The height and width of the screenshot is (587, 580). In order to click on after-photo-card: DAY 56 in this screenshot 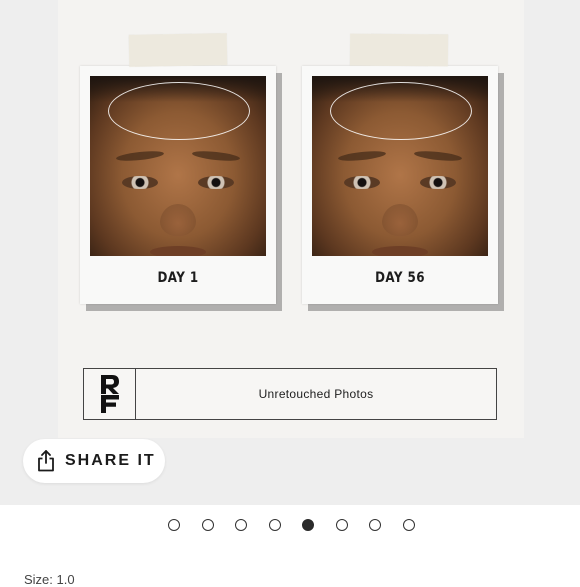, I will do `click(400, 185)`.